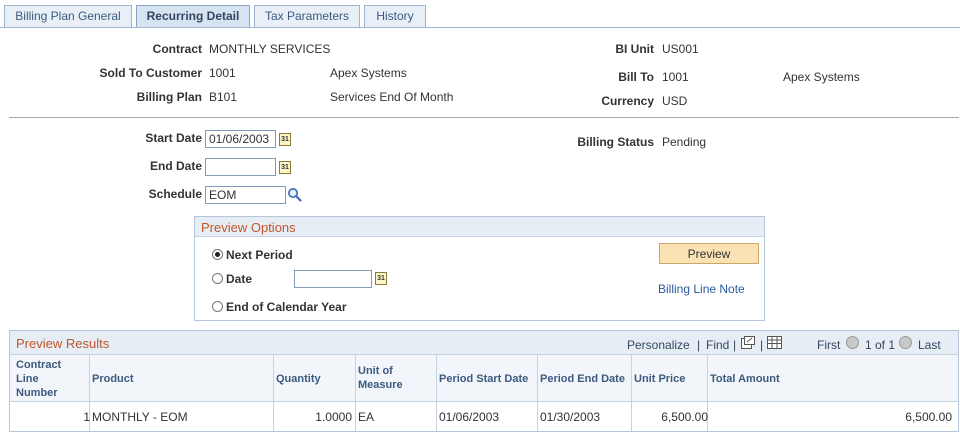 The image size is (960, 438). Describe the element at coordinates (223, 97) in the screenshot. I see `billing-plan-id: B101` at that location.